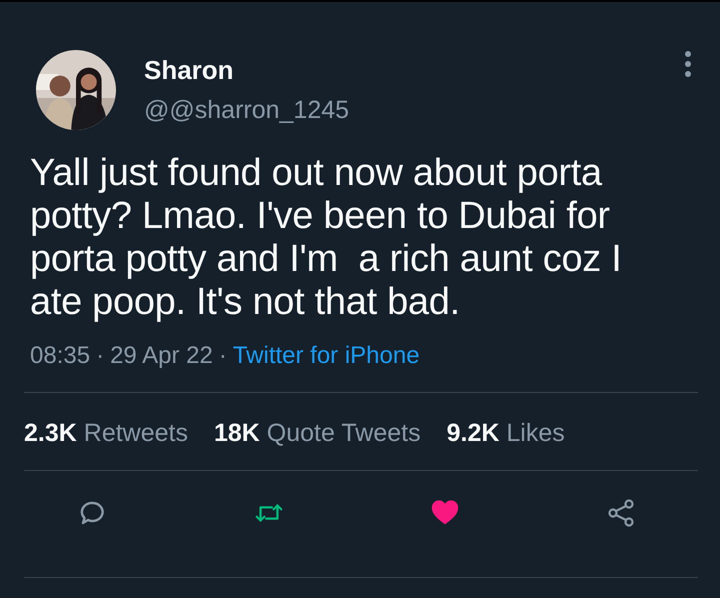  I want to click on more-icon, so click(688, 64).